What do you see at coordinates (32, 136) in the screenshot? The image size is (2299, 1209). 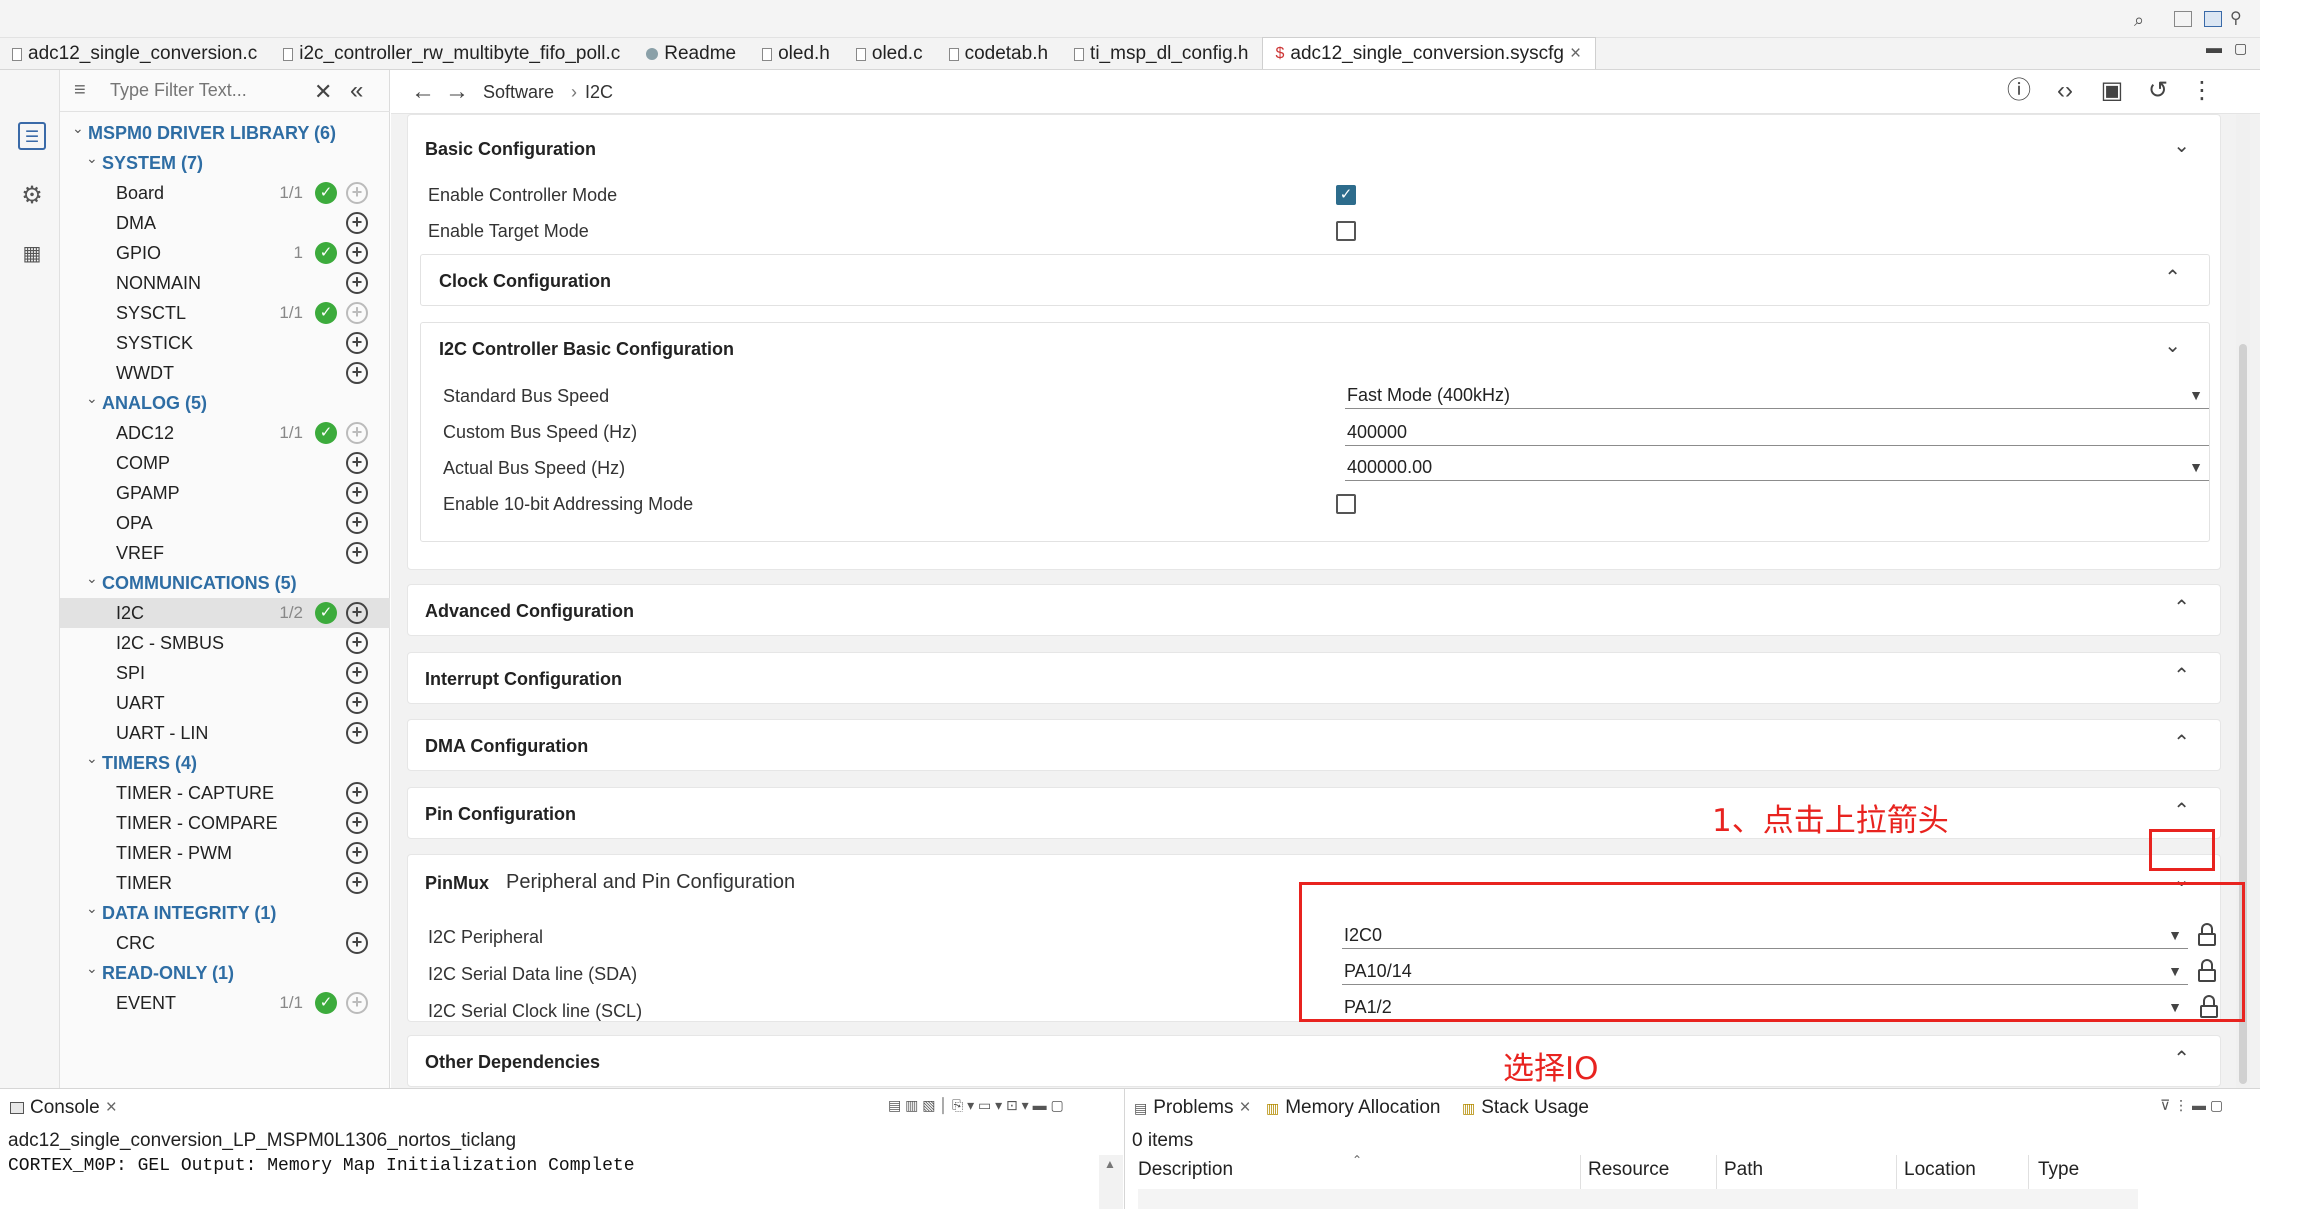 I see `software-view-icon: ☰` at bounding box center [32, 136].